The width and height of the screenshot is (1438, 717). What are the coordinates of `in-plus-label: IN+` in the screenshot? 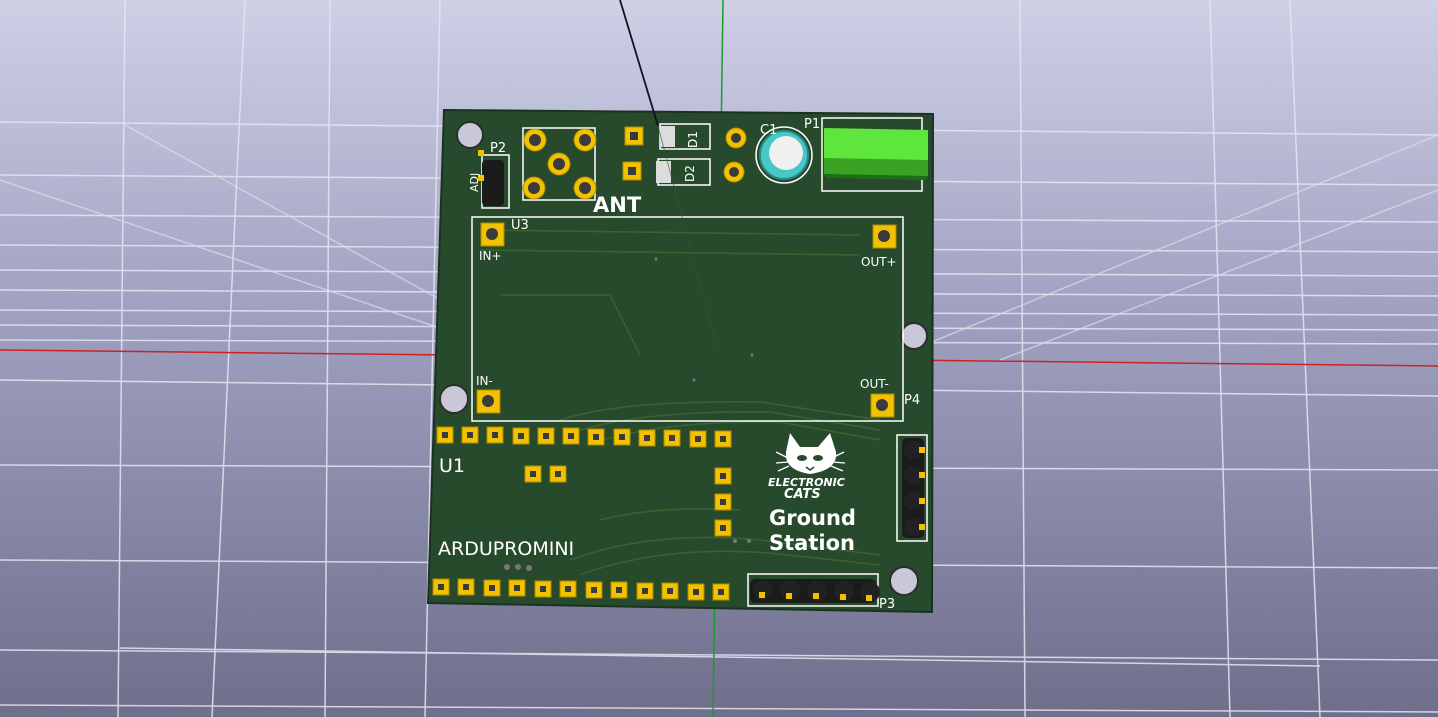 It's located at (490, 256).